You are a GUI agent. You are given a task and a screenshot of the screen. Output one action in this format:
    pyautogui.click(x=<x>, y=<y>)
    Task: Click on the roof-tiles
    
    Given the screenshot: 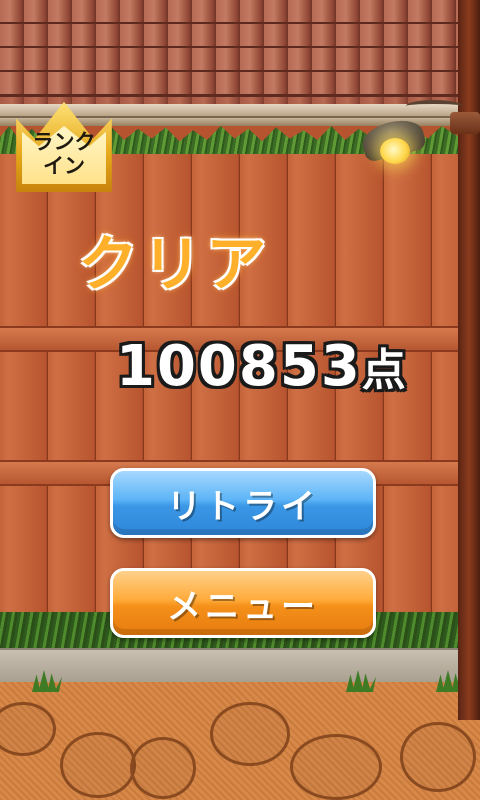 What is the action you would take?
    pyautogui.click(x=240, y=56)
    